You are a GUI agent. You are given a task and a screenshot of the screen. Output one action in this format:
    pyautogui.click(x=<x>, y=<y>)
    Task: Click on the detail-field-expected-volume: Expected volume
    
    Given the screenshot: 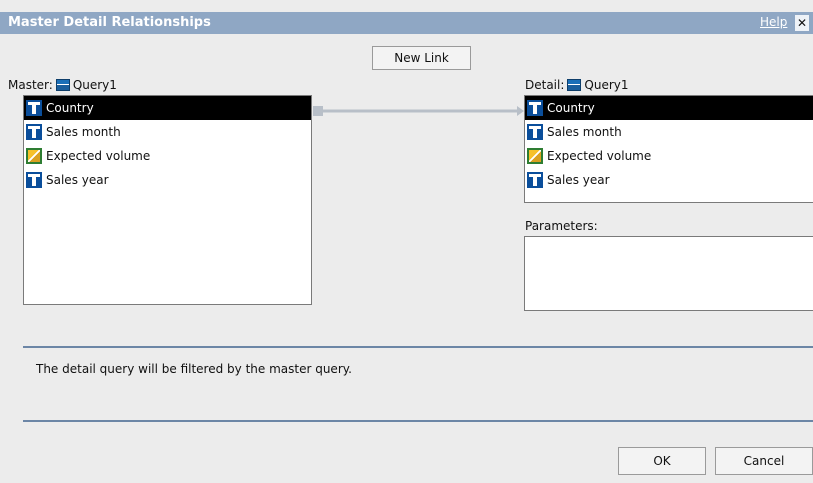 What is the action you would take?
    pyautogui.click(x=669, y=156)
    